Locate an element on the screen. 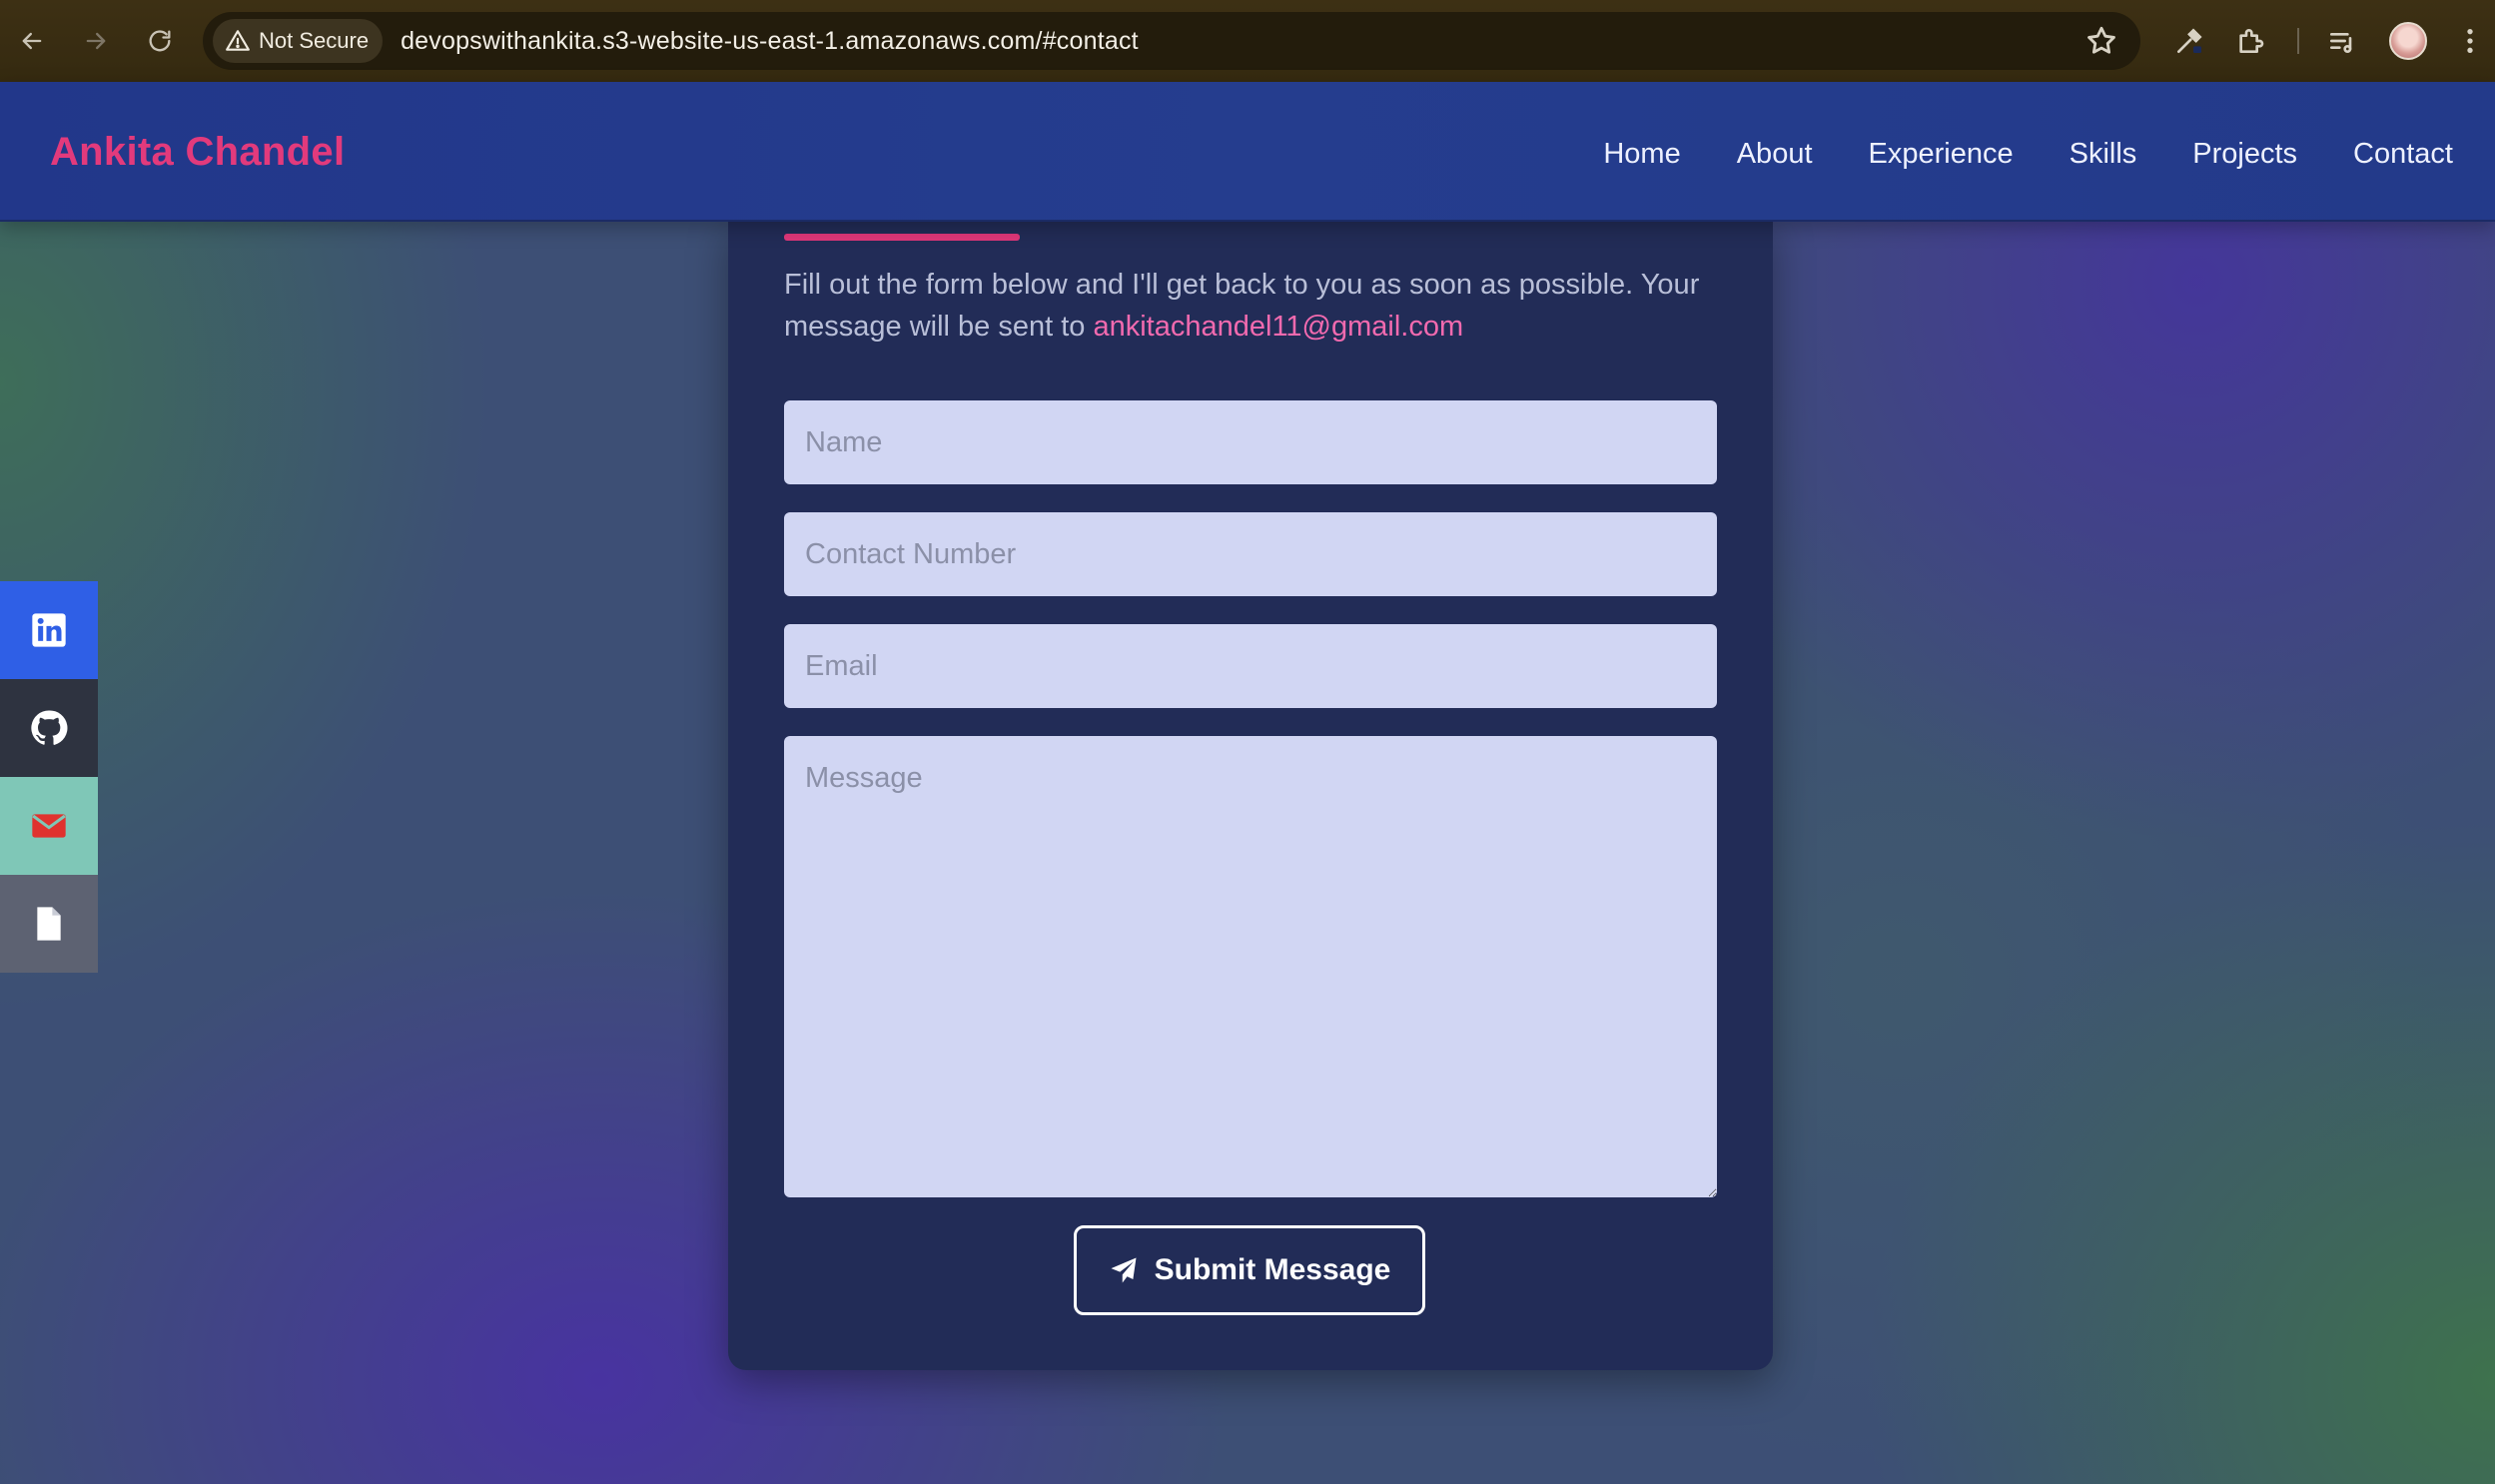 This screenshot has width=2495, height=1484. forward-icon is located at coordinates (96, 41).